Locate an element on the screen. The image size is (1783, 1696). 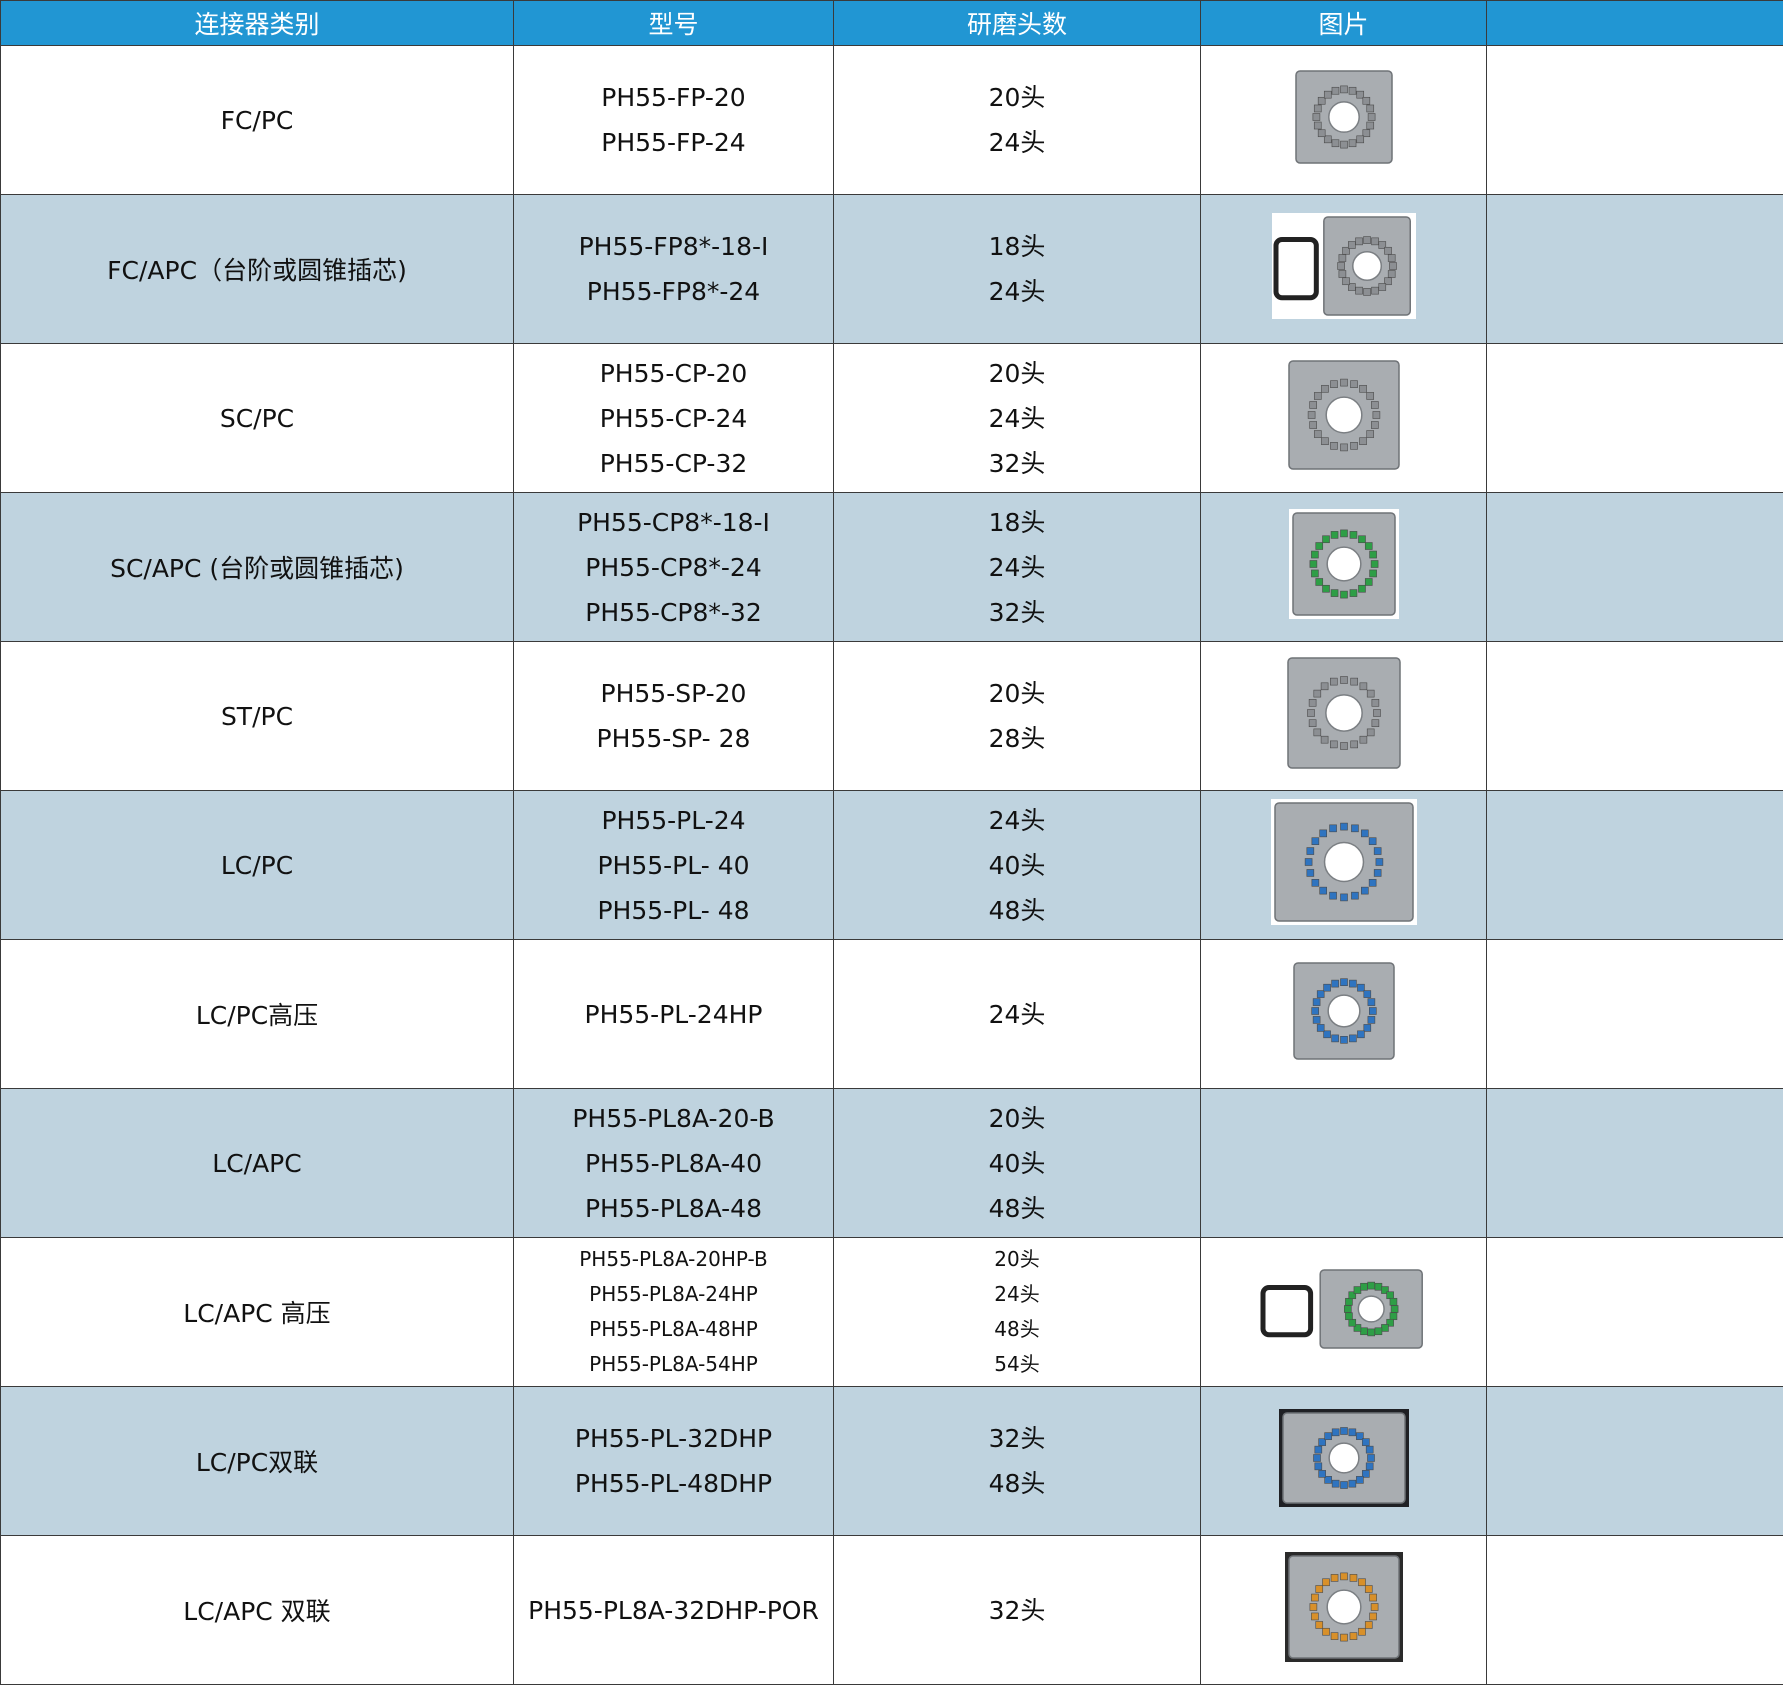
category-cell: LC/PC高压 is located at coordinates (257, 1014).